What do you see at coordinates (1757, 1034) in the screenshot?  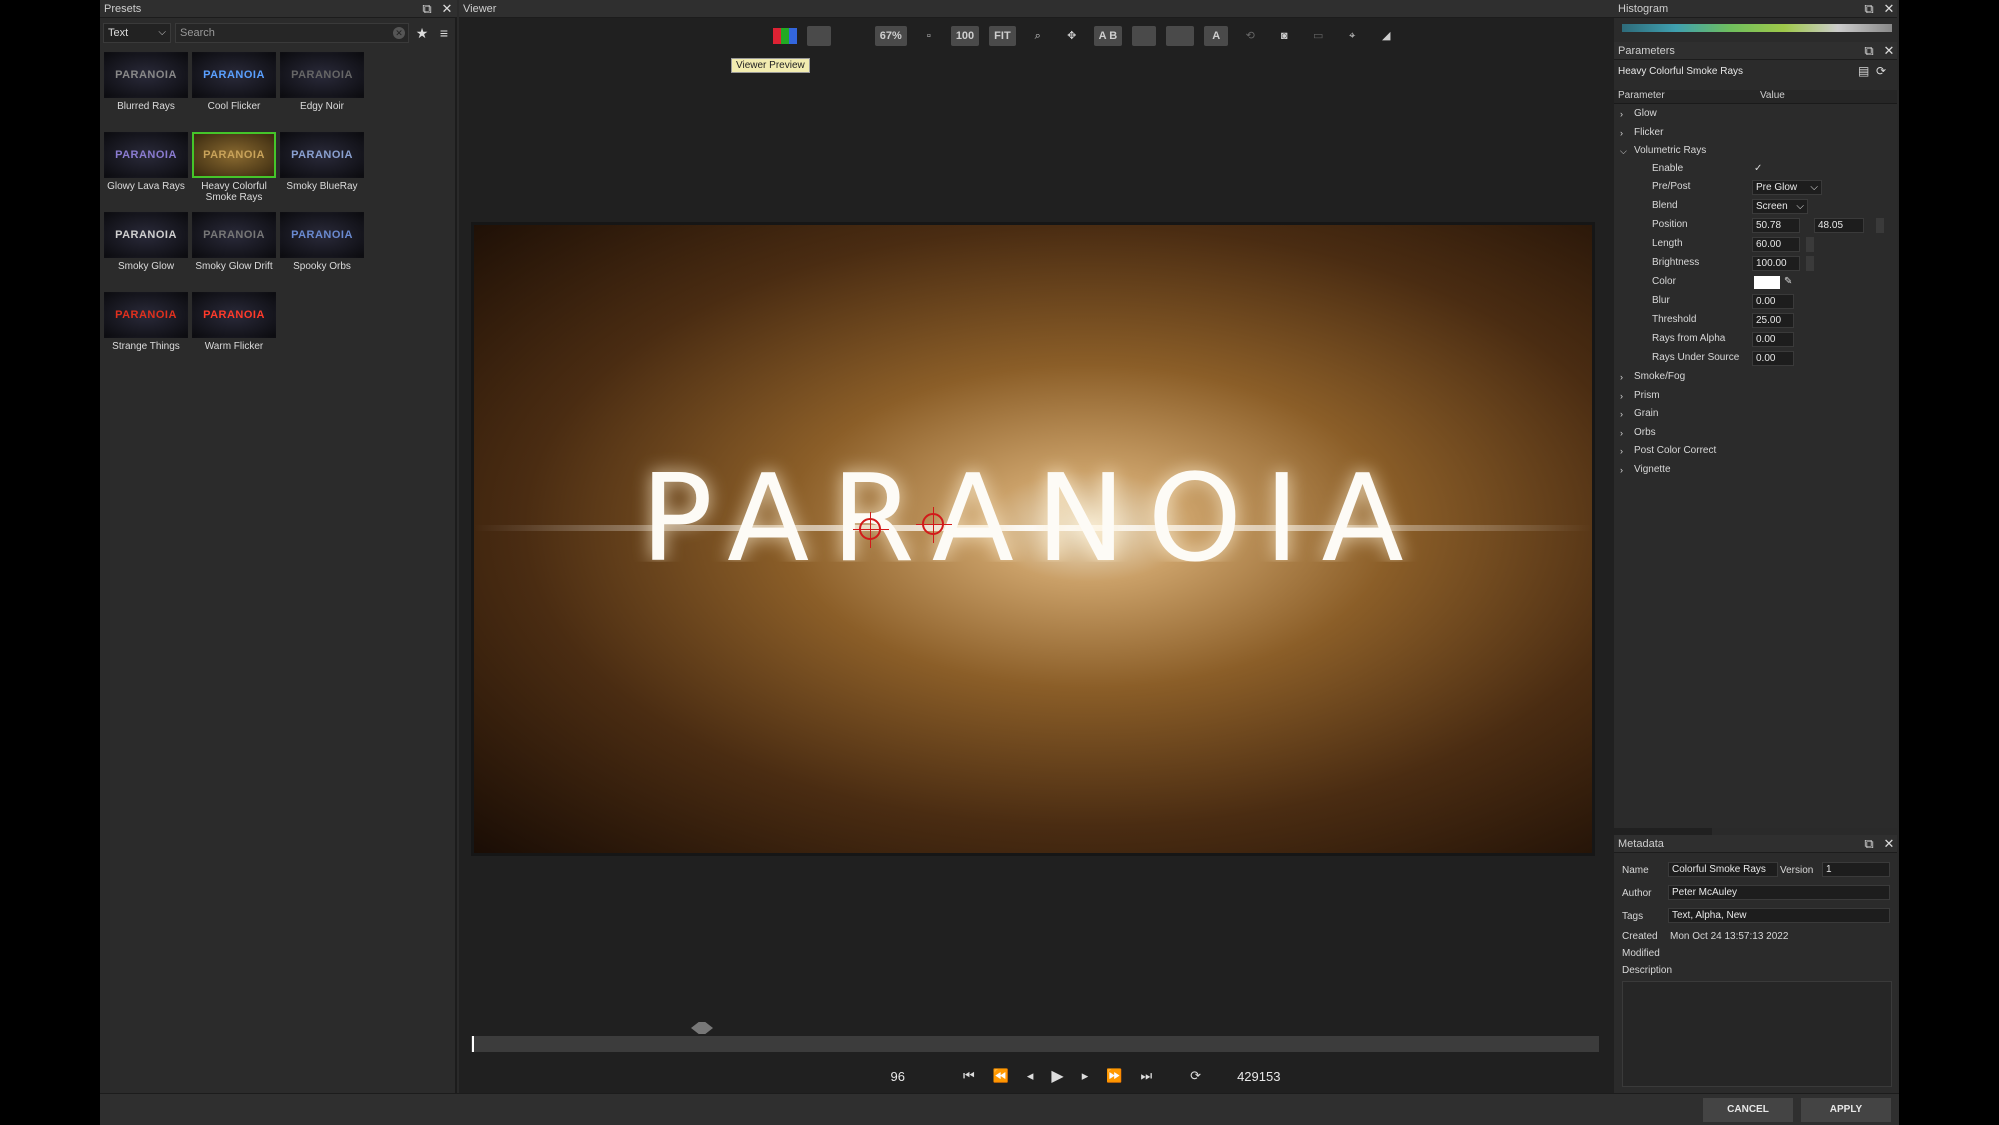 I see `description-field` at bounding box center [1757, 1034].